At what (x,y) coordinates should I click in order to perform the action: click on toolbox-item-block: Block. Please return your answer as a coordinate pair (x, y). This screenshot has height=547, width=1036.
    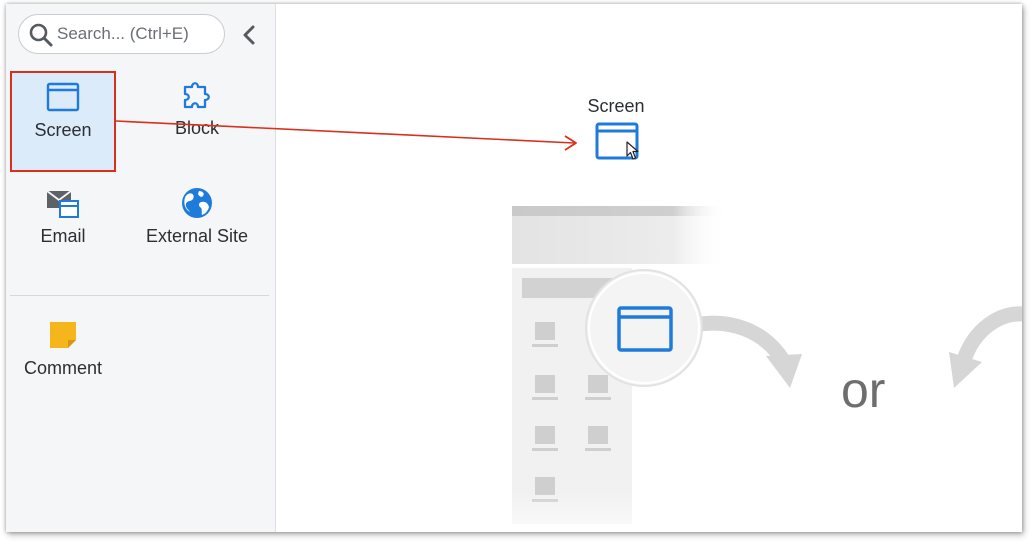
    Looking at the image, I should click on (197, 124).